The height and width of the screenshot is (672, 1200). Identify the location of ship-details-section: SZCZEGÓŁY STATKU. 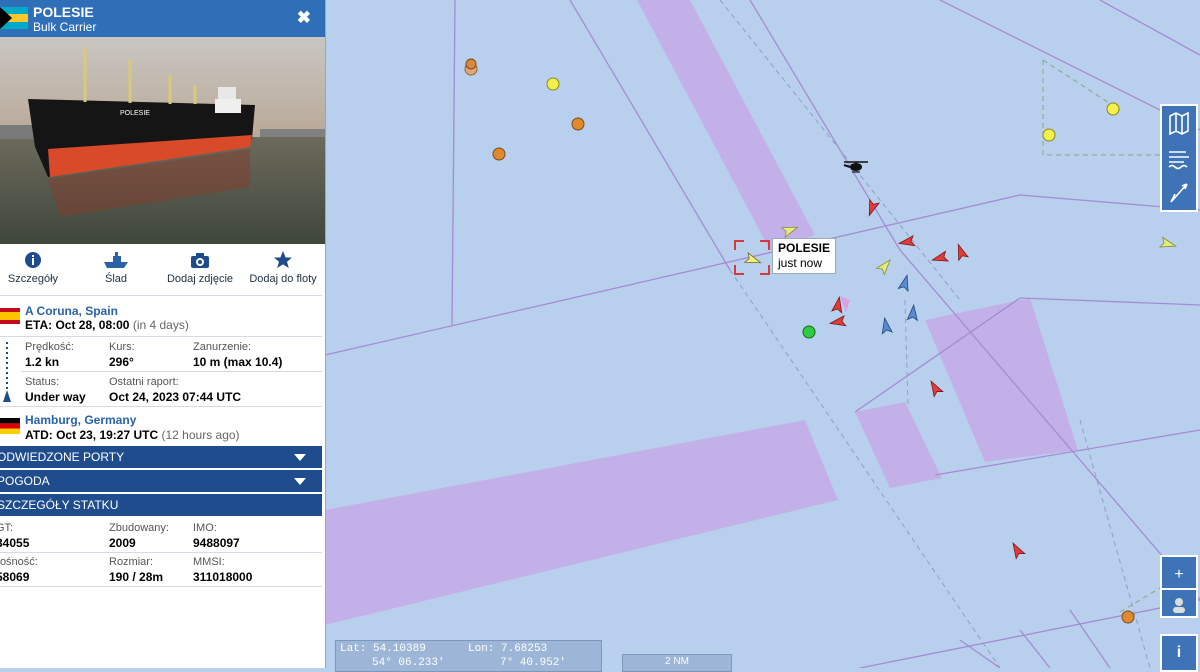
(161, 505).